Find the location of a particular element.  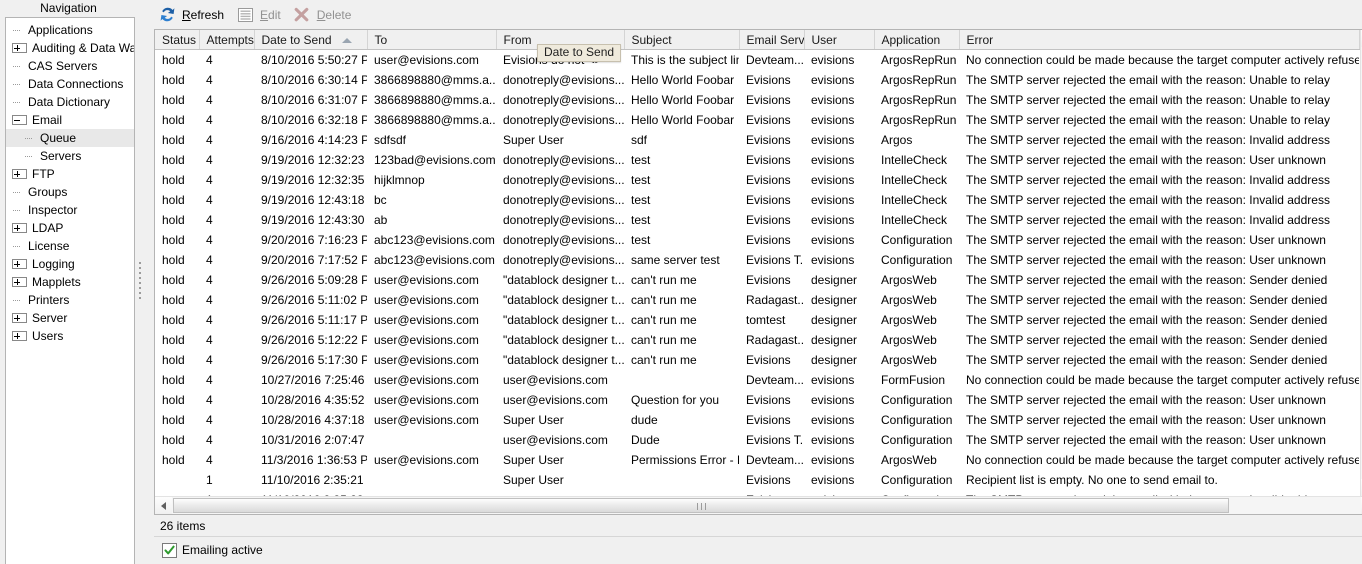

sidebar-item-queue: Queue is located at coordinates (70, 138).